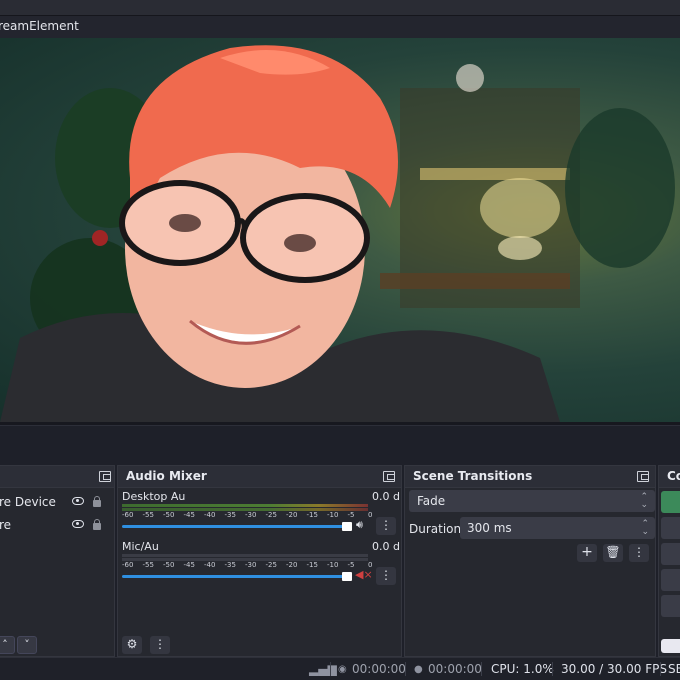 Image resolution: width=680 pixels, height=680 pixels. Describe the element at coordinates (455, 669) in the screenshot. I see `record-timer: 00:00:00` at that location.